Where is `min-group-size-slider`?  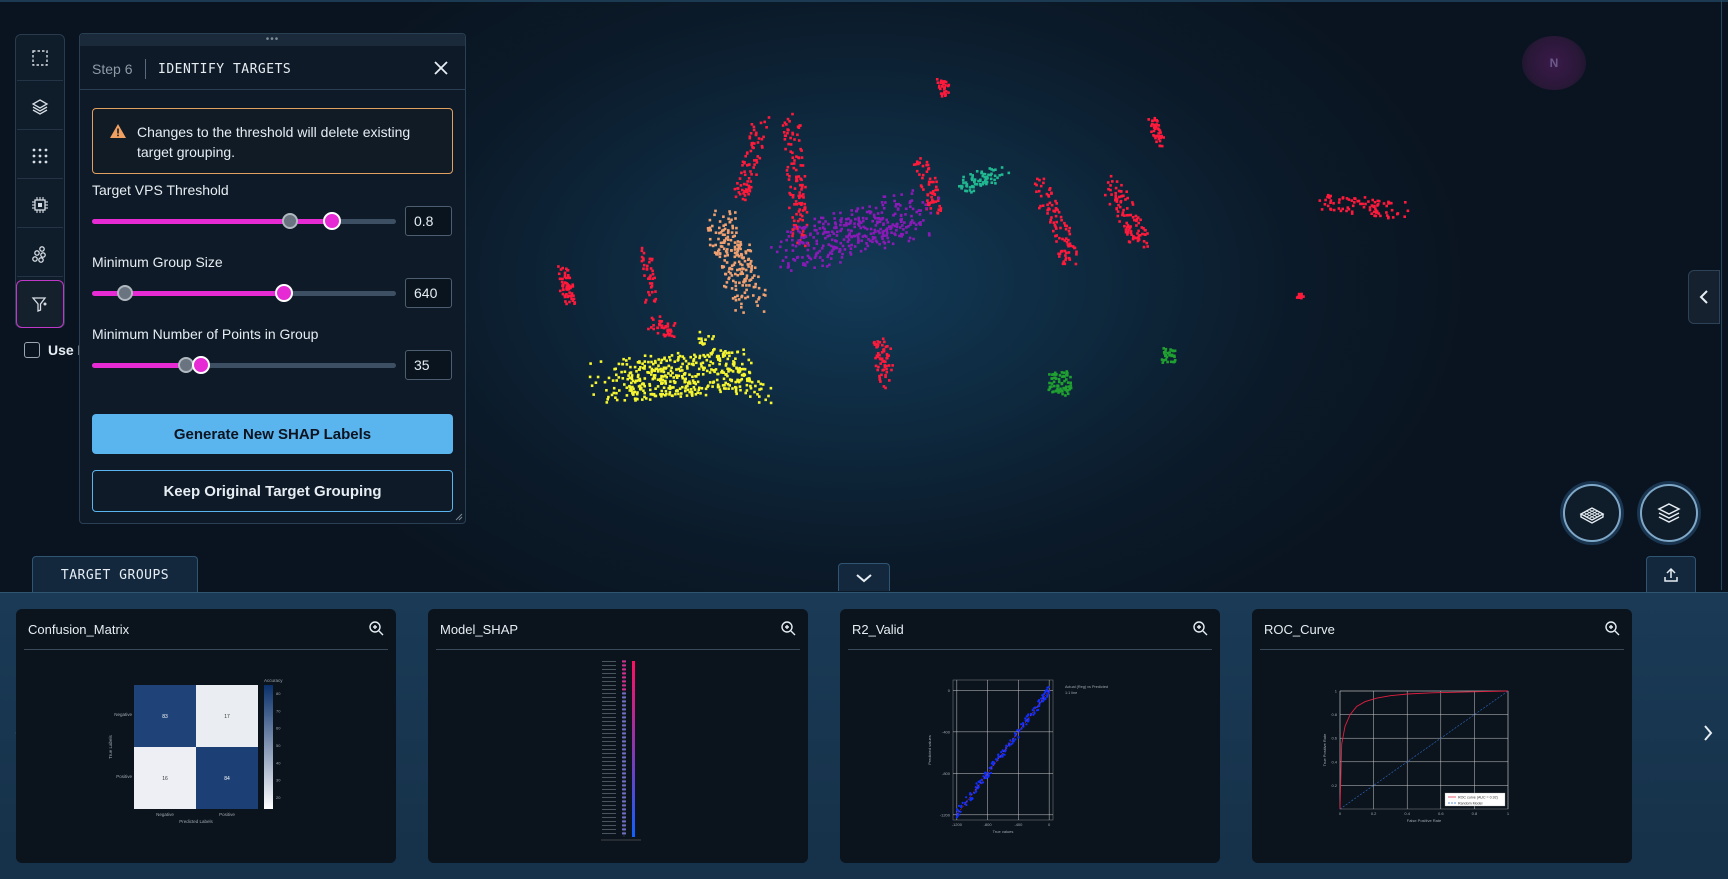 min-group-size-slider is located at coordinates (244, 293).